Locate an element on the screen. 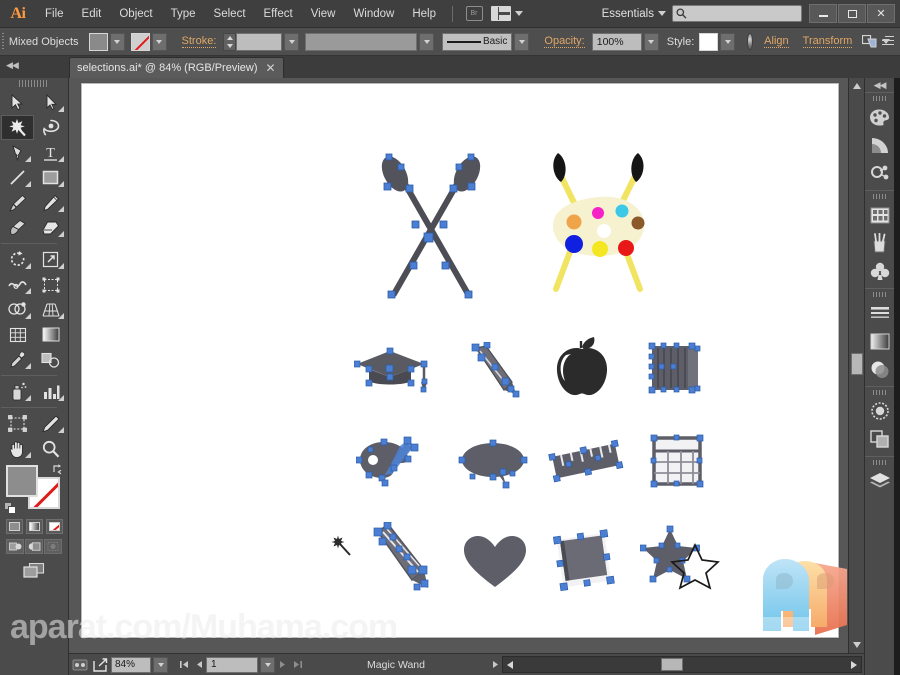 This screenshot has width=900, height=675. tool-selection is located at coordinates (17, 102).